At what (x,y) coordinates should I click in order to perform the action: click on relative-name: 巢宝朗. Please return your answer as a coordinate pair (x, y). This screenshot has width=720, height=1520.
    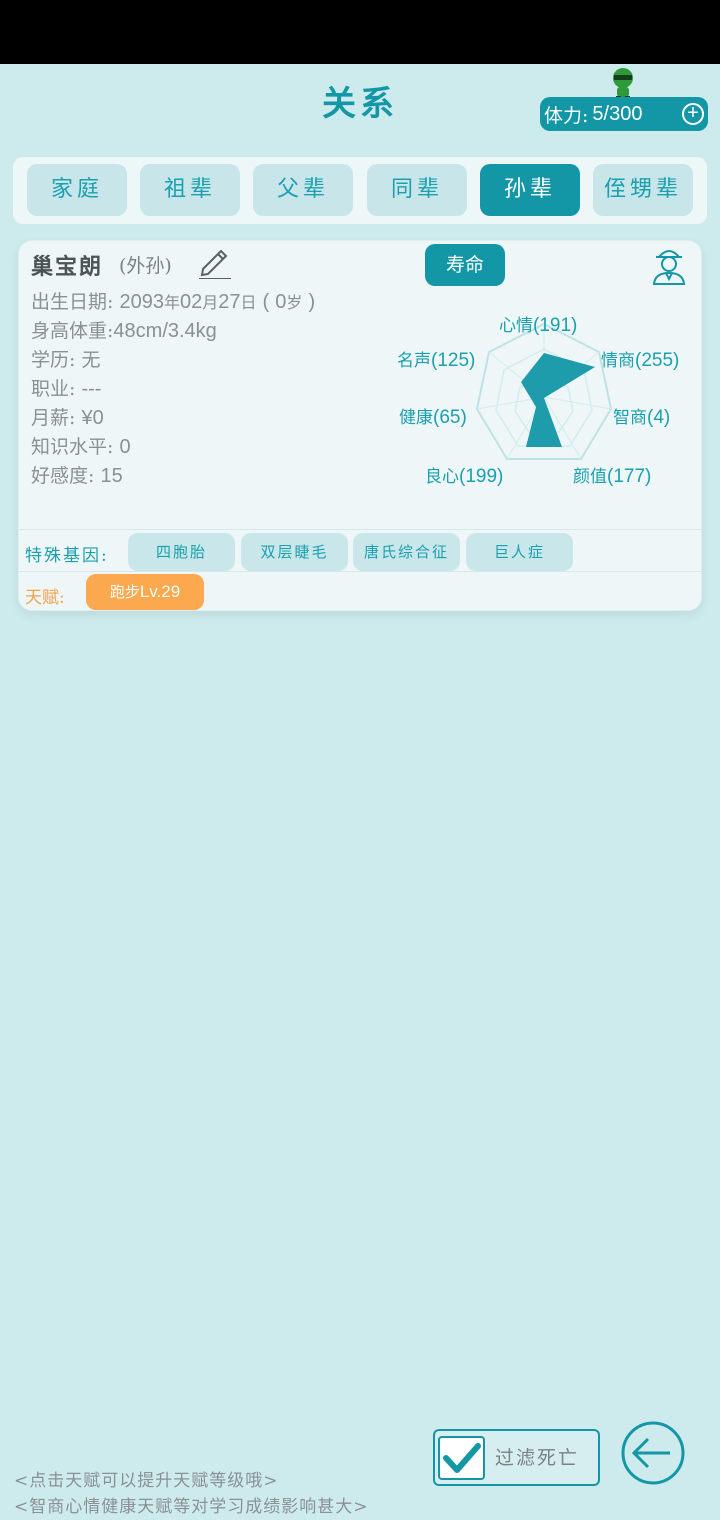
    Looking at the image, I should click on (67, 267).